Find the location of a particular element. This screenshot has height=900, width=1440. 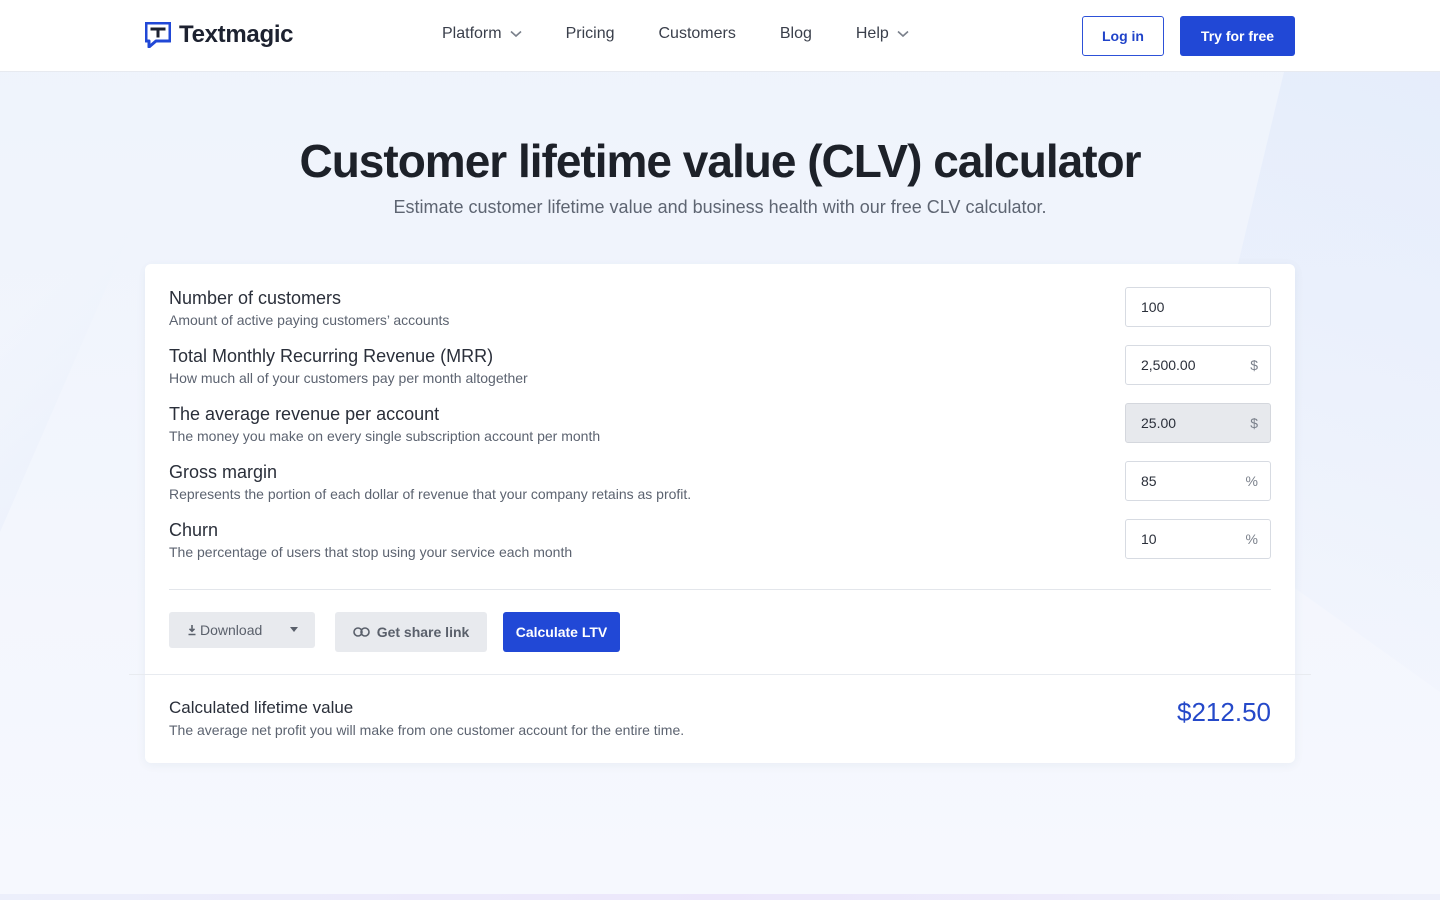

input-value: 2,500.00 is located at coordinates (1168, 365).